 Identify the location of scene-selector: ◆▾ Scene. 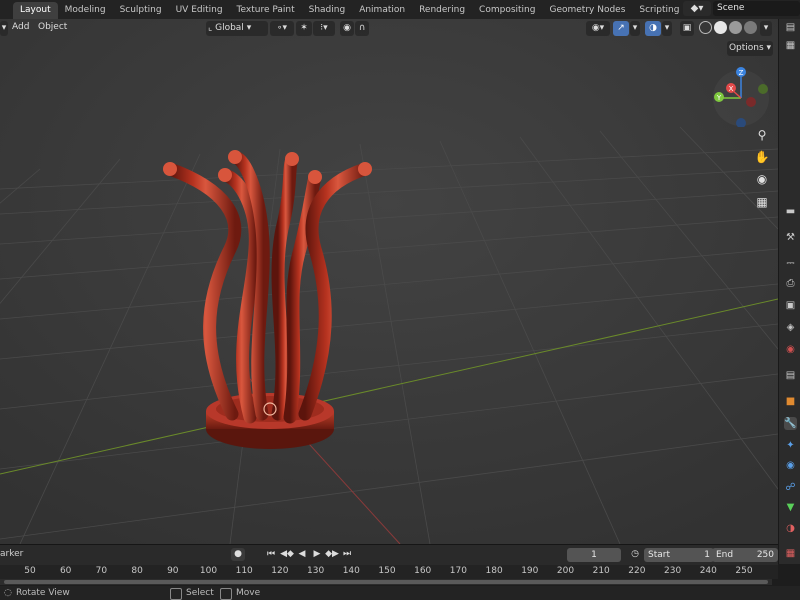
(741, 8).